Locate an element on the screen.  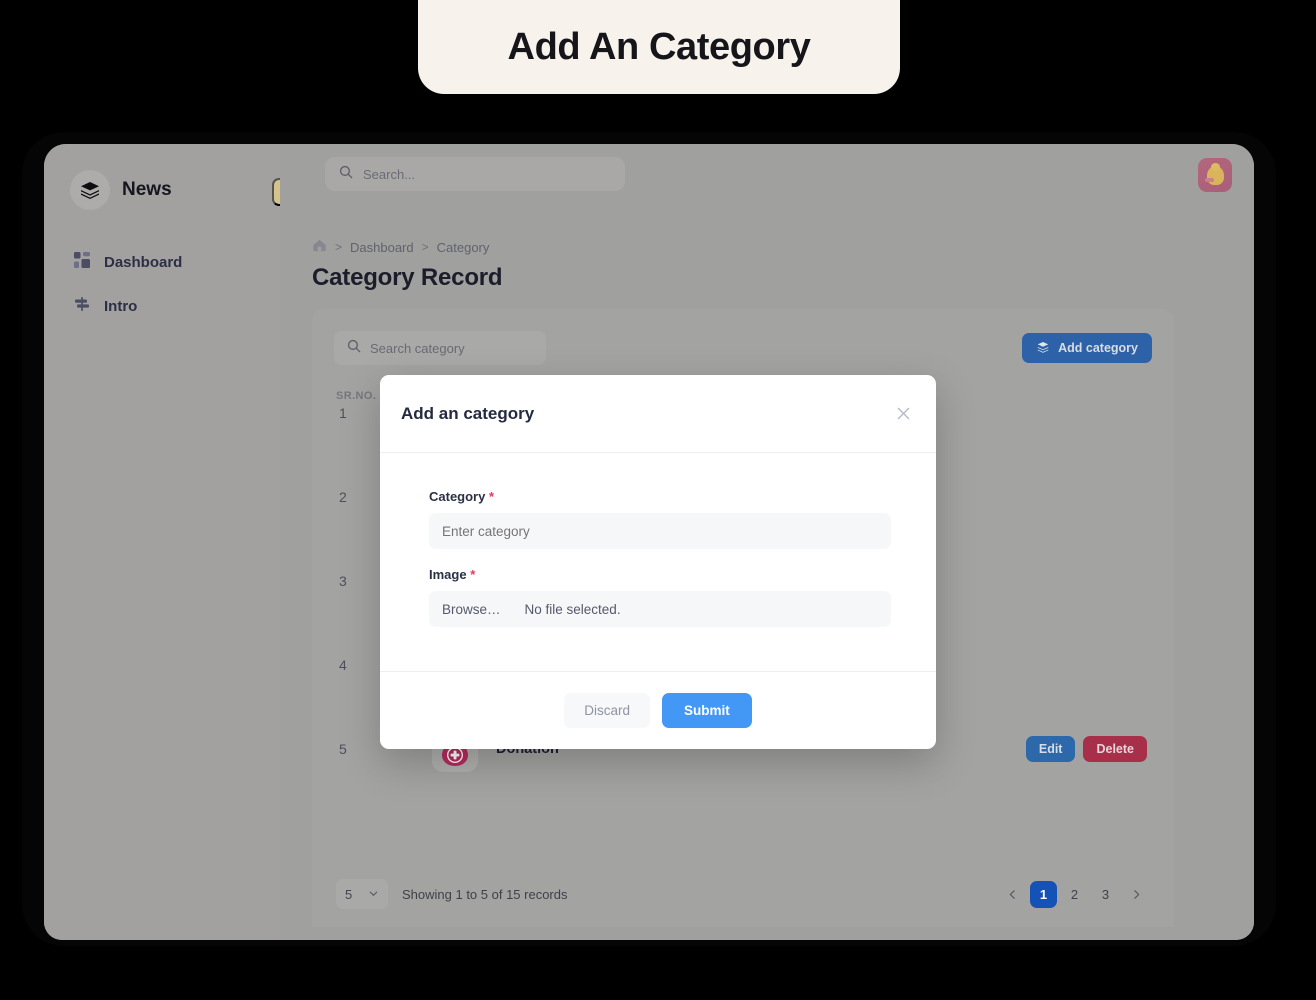
category-field-label: Category * is located at coordinates (658, 496).